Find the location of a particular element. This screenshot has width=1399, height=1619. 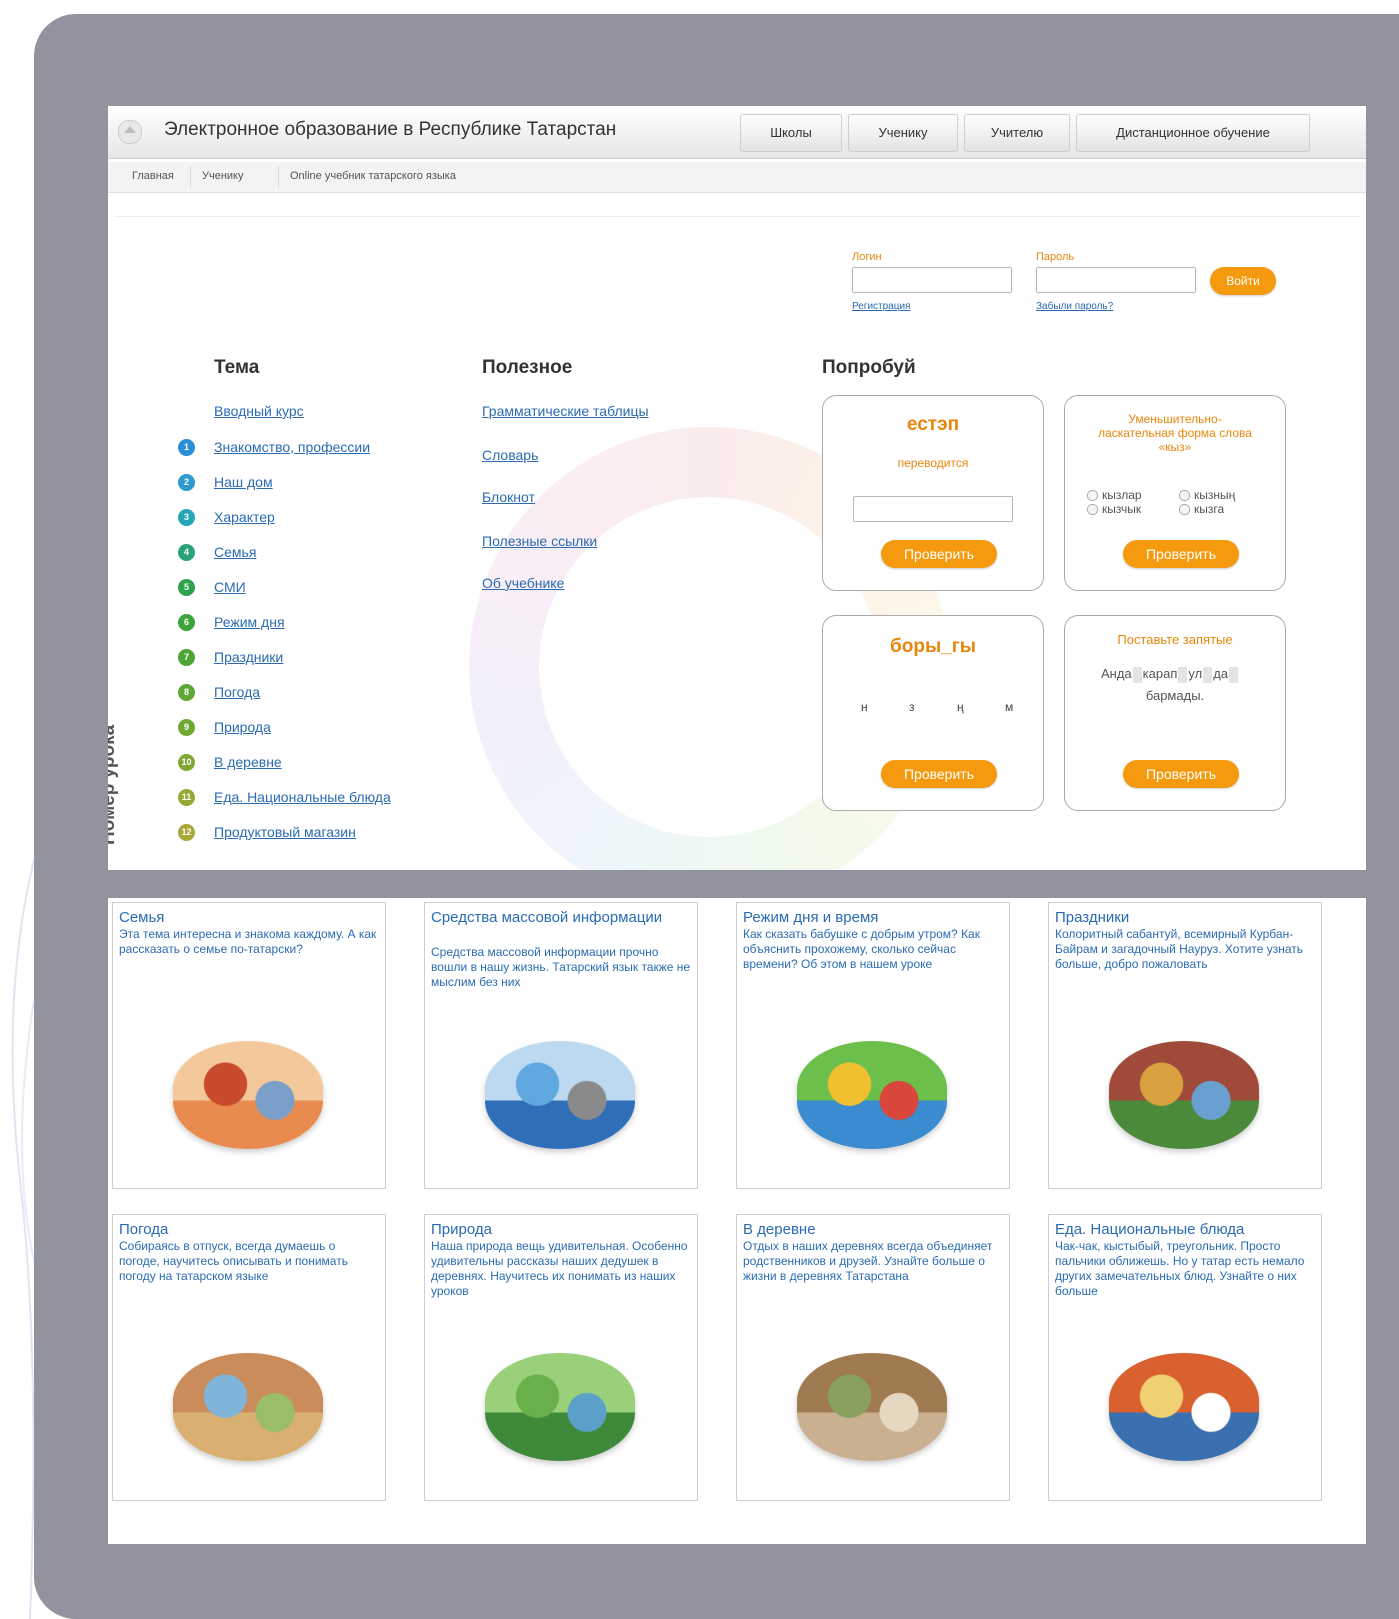

nav-tab-student: Ученику is located at coordinates (903, 133).